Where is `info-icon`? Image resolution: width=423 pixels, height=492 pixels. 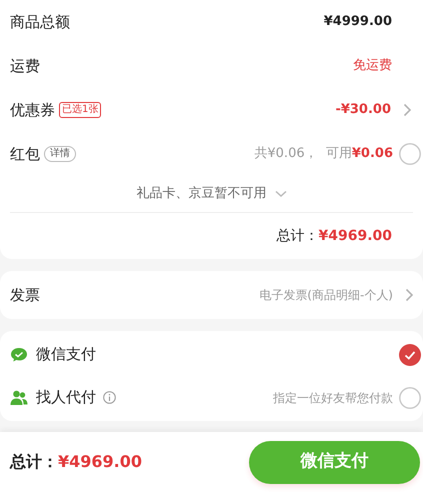 info-icon is located at coordinates (109, 397).